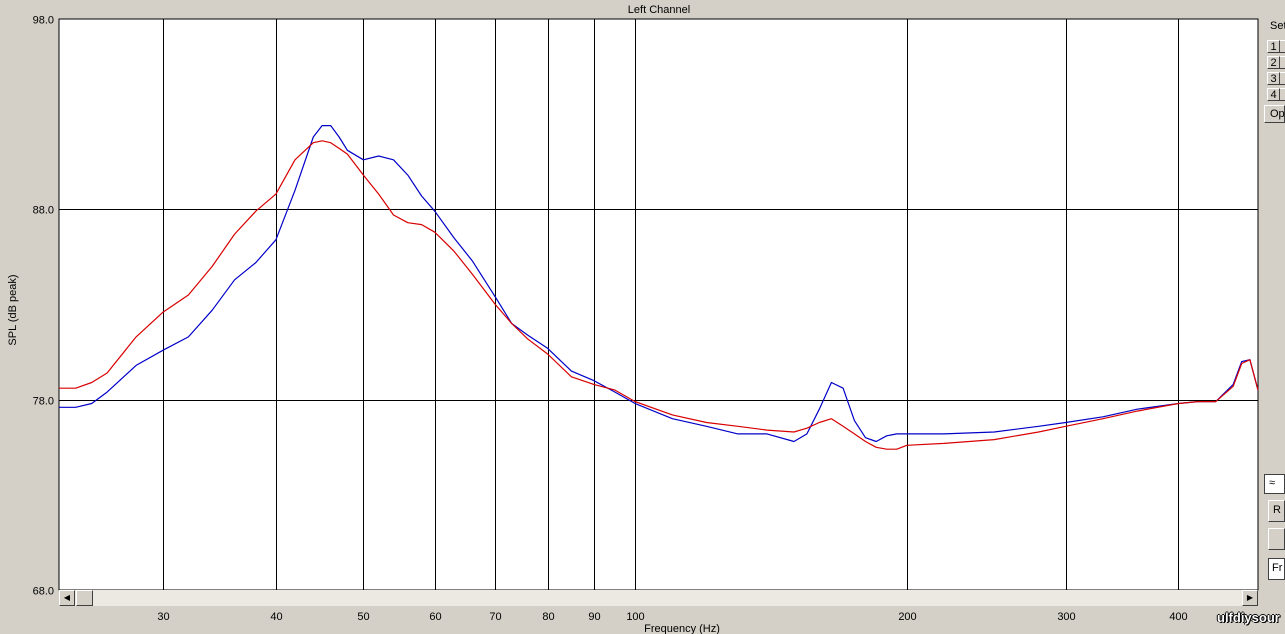  What do you see at coordinates (13, 309) in the screenshot?
I see `y-axis-title: SPL (dB peak)` at bounding box center [13, 309].